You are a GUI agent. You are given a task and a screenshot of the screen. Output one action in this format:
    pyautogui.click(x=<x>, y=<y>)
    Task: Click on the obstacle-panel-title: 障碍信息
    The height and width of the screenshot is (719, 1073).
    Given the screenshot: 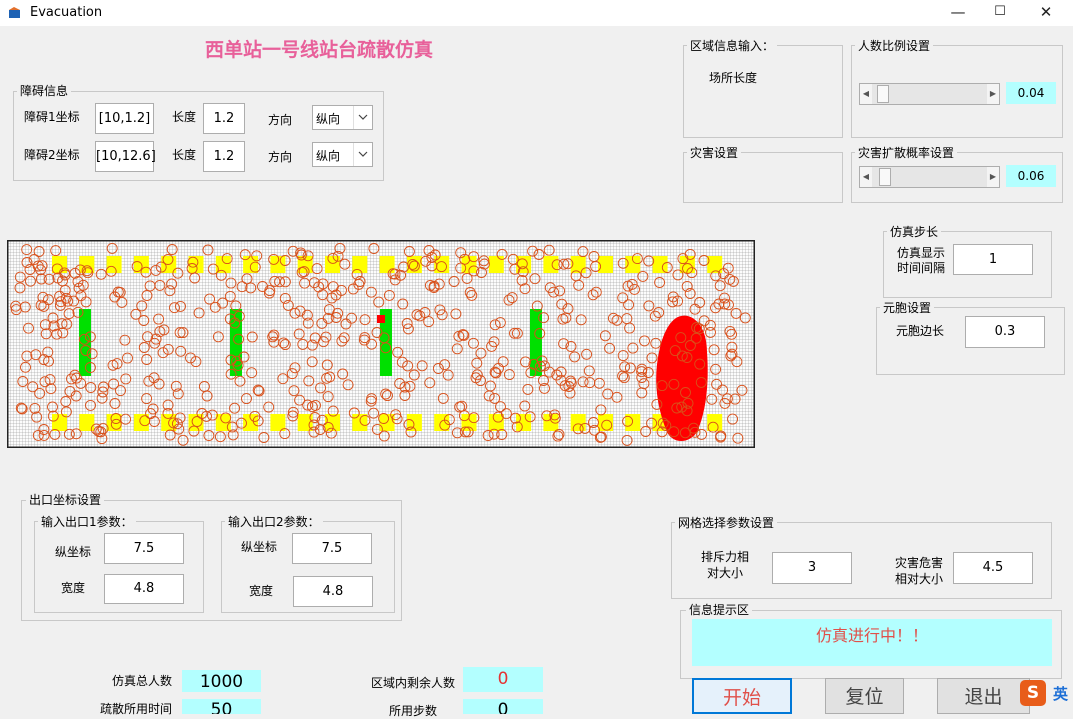 What is the action you would take?
    pyautogui.click(x=44, y=91)
    